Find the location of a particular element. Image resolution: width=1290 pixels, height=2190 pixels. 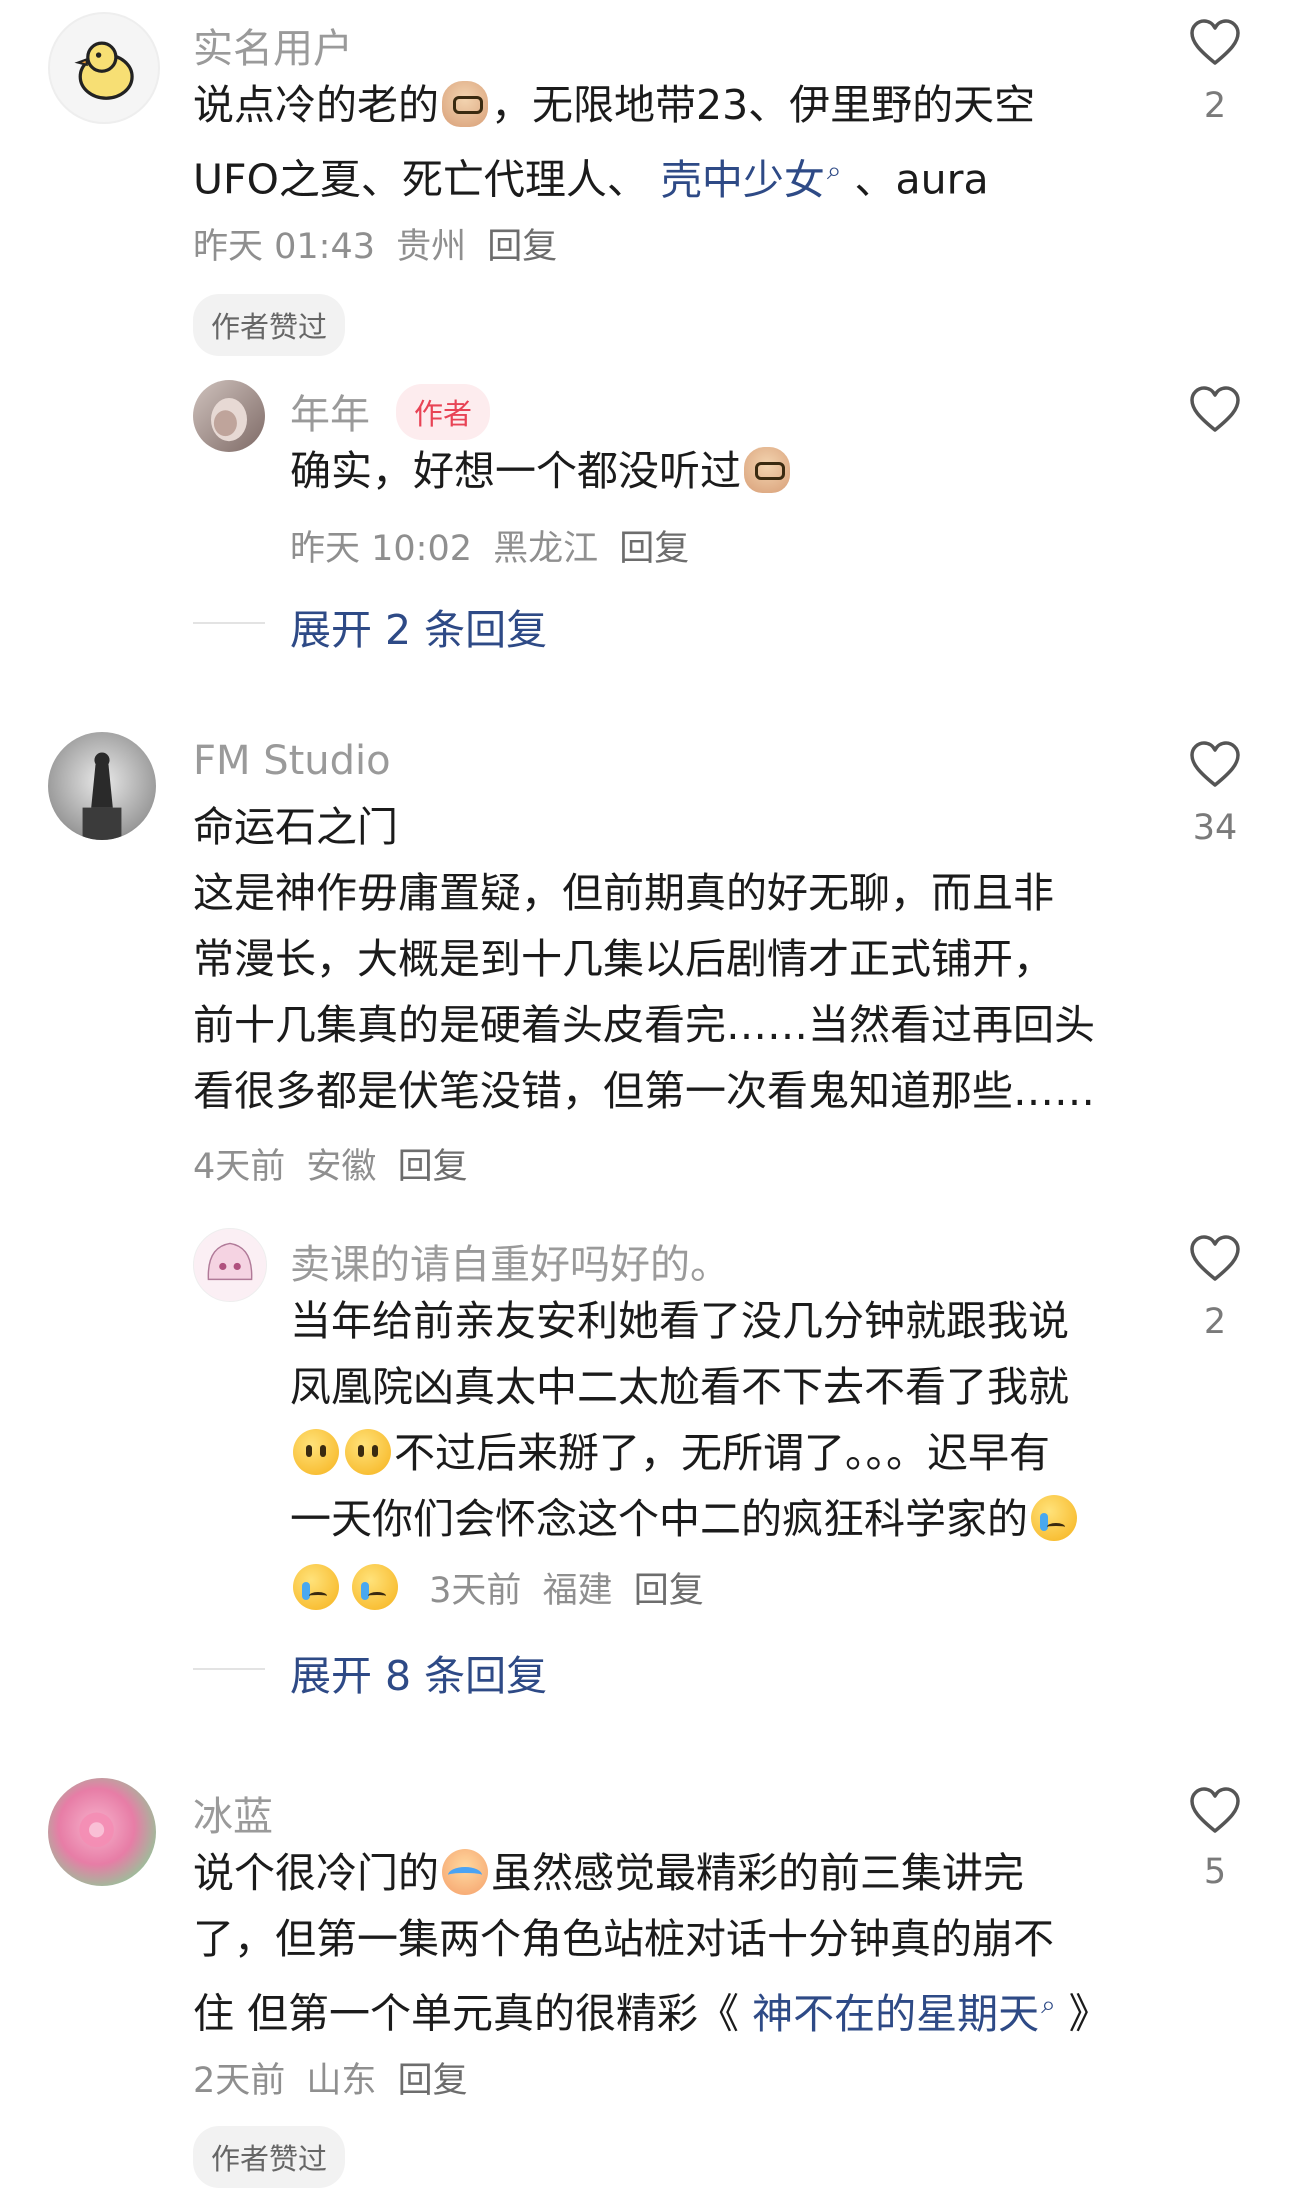

location: 贵州 is located at coordinates (431, 247).